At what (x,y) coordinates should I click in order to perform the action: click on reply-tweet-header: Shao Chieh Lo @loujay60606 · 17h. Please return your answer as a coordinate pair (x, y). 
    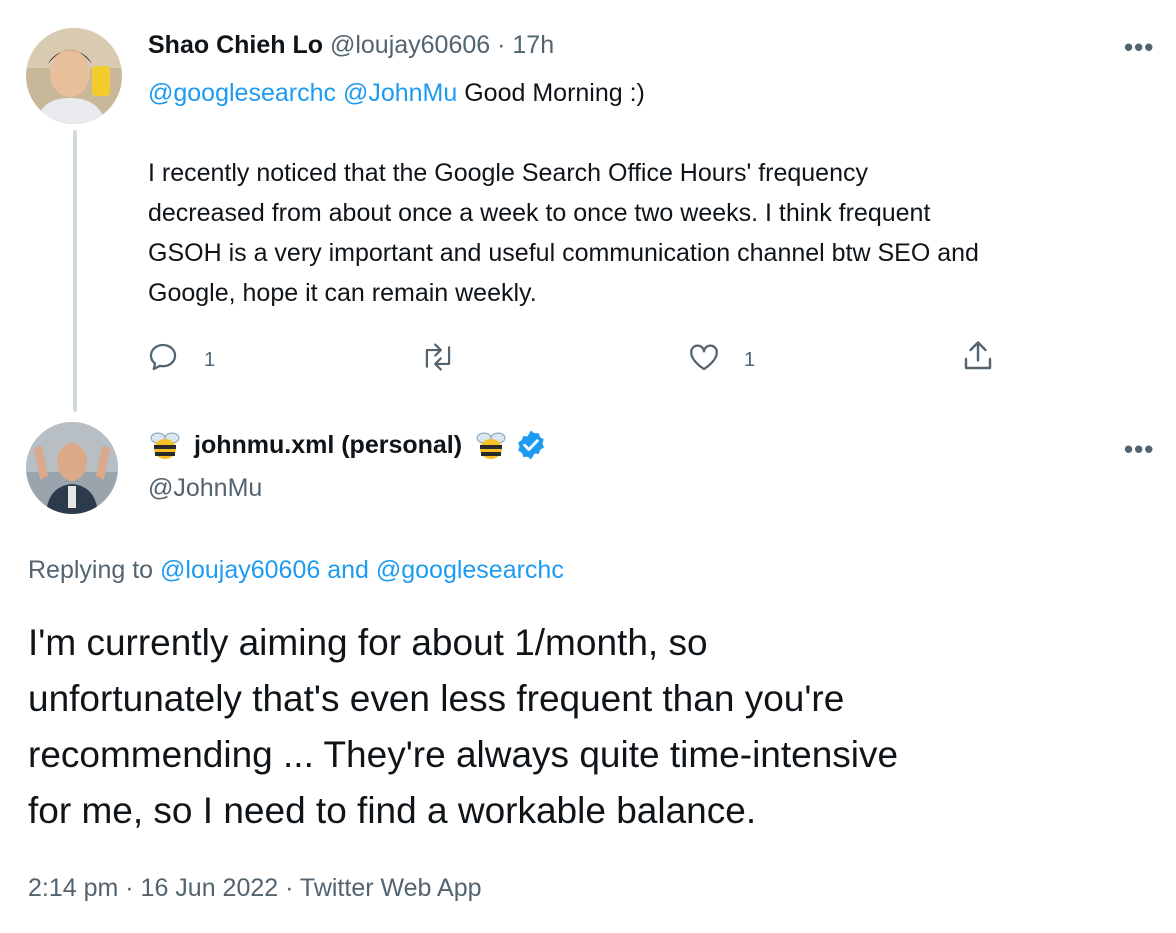
    Looking at the image, I should click on (351, 45).